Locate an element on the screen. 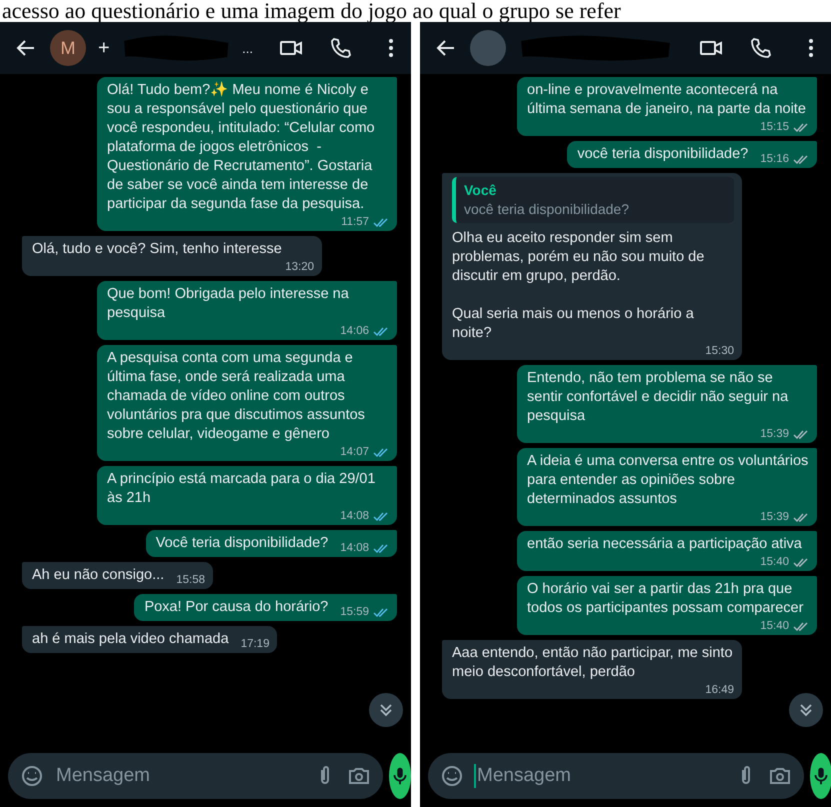 Image resolution: width=831 pixels, height=807 pixels. message-text: A pesquisa conta com uma segunda e última fase, onde será realizada uma chamada de vídeo online com outros voluntários pra que discutimos assuntos sobre celular, videogame e gênero is located at coordinates (236, 396).